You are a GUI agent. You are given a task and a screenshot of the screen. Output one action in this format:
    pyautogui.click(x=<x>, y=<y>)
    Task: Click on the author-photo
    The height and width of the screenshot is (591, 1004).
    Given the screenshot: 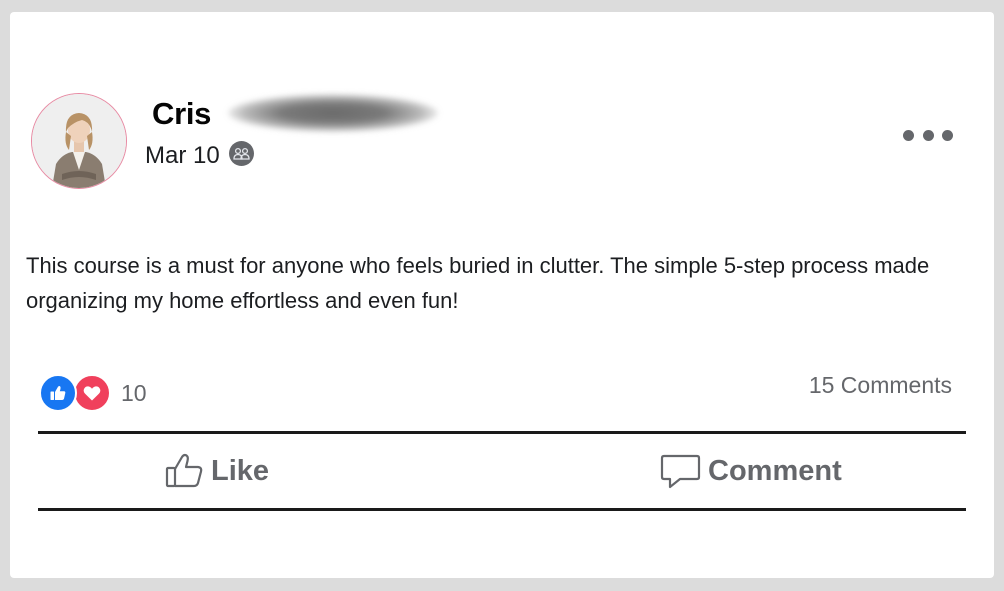 What is the action you would take?
    pyautogui.click(x=79, y=141)
    